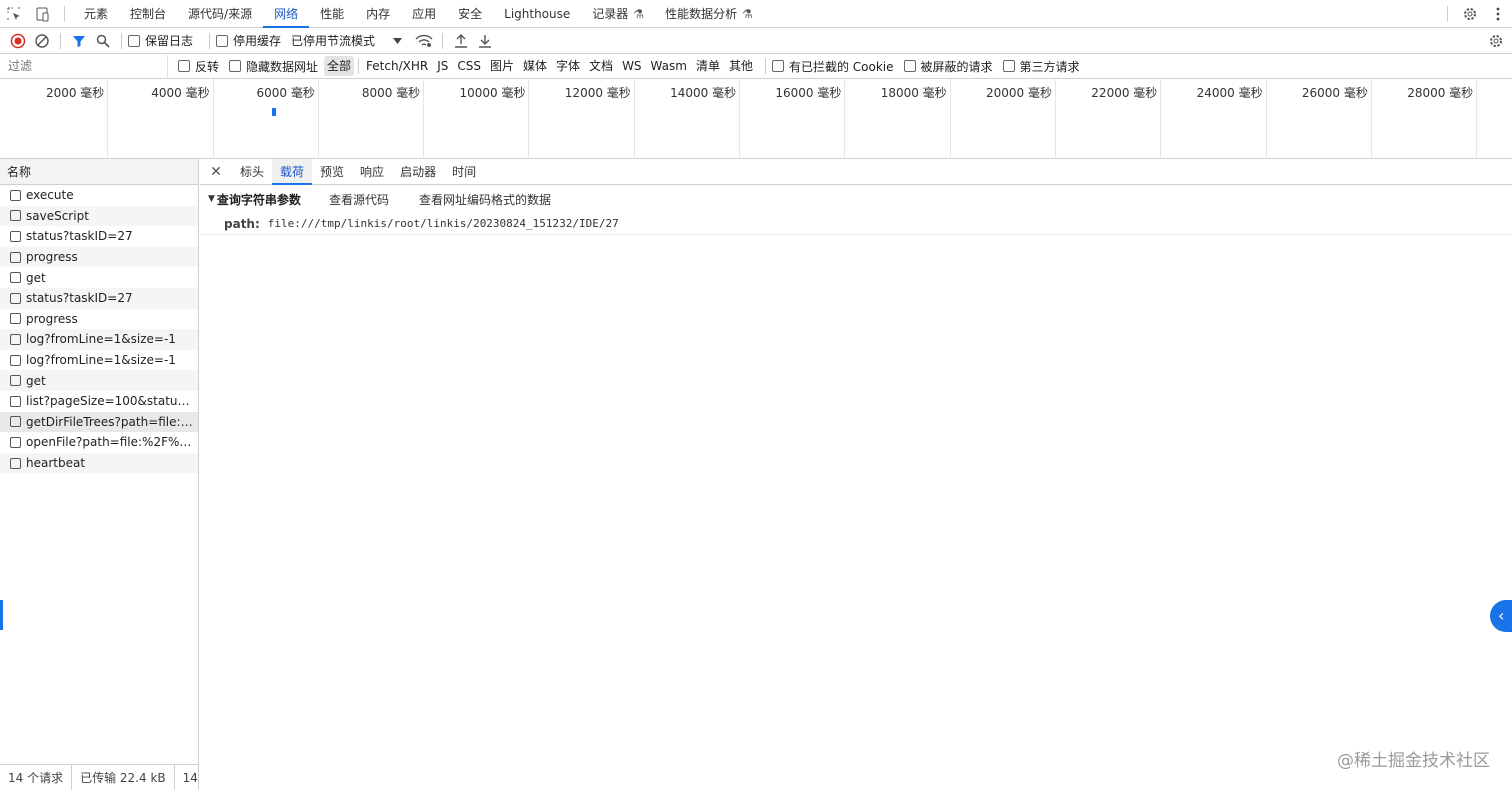 The image size is (1512, 790). Describe the element at coordinates (42, 14) in the screenshot. I see `device-toolbar-icon` at that location.